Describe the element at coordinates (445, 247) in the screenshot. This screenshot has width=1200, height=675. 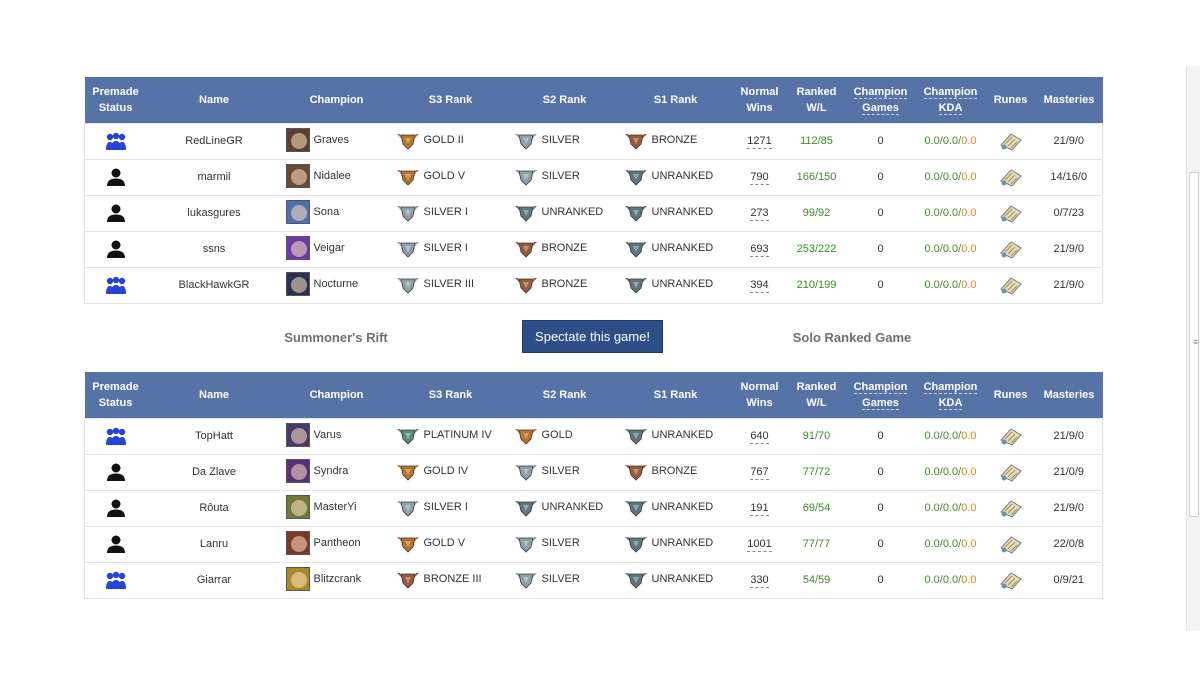
I see `s3-rank-label: SILVER I` at that location.